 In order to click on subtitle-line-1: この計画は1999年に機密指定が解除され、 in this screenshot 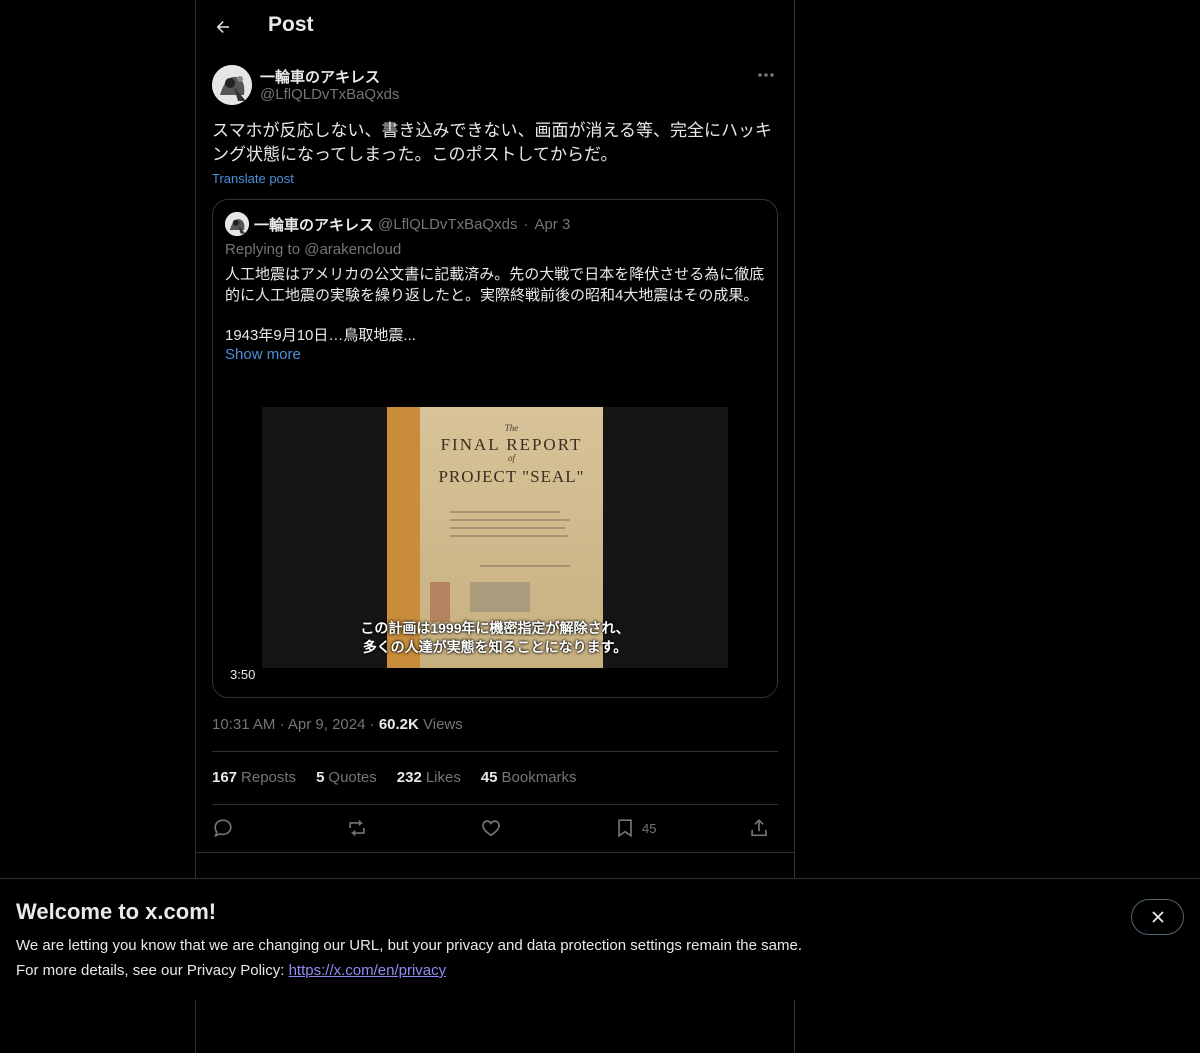, I will do `click(495, 628)`.